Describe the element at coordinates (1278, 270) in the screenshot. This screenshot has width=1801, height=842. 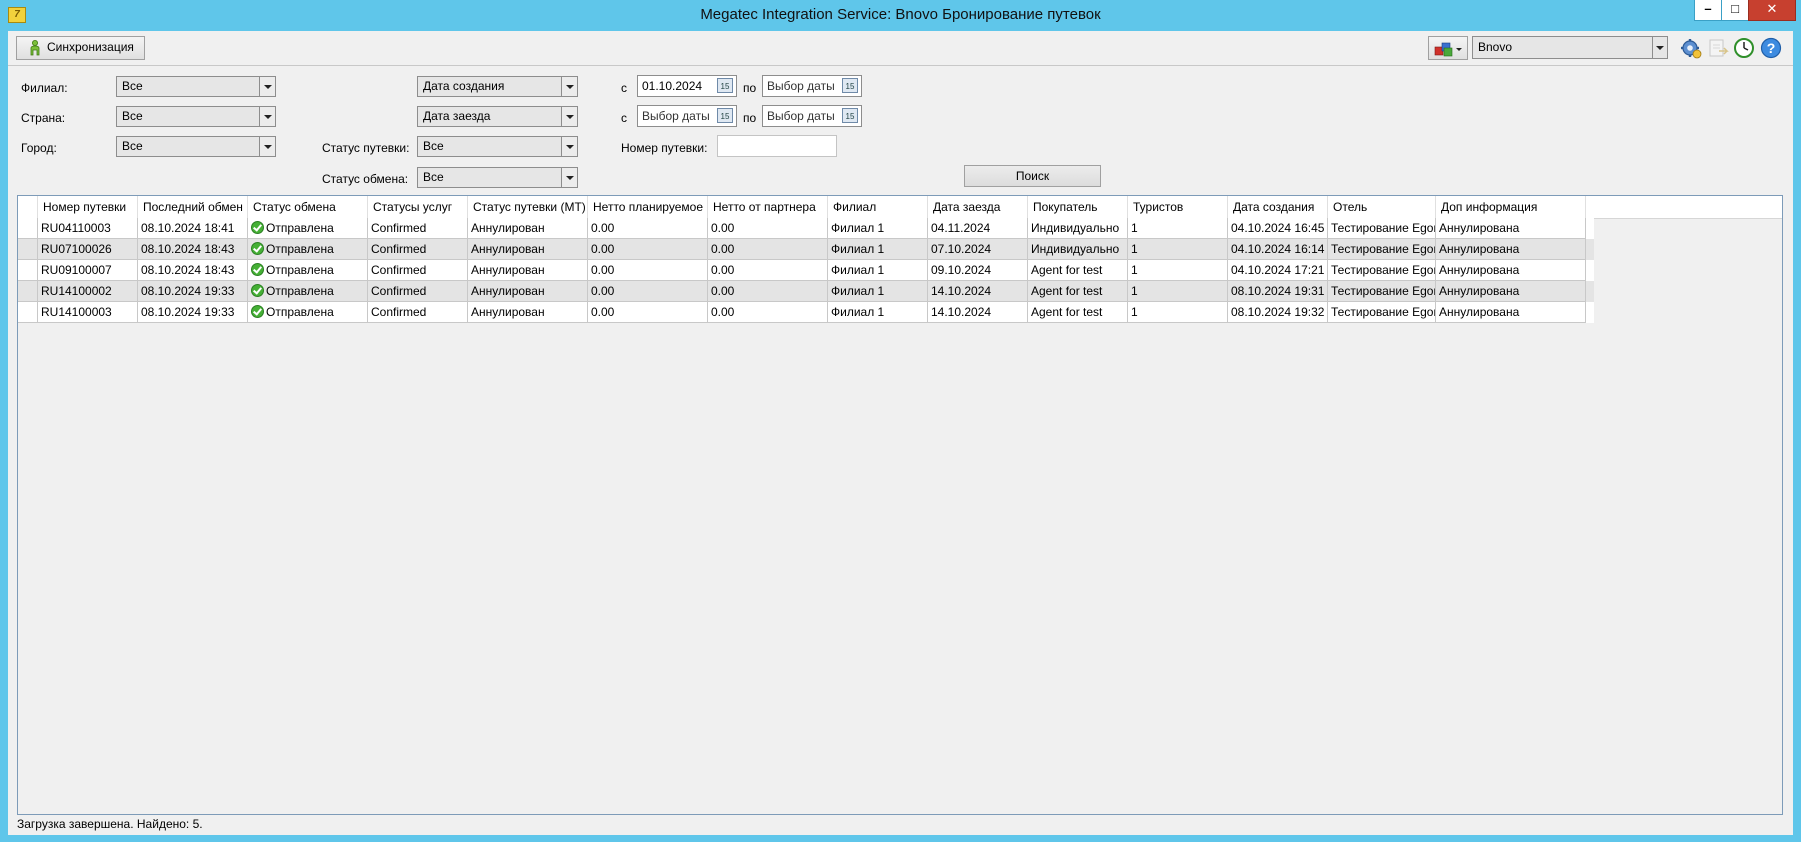
I see `table-cell: 04.10.2024 17:21` at that location.